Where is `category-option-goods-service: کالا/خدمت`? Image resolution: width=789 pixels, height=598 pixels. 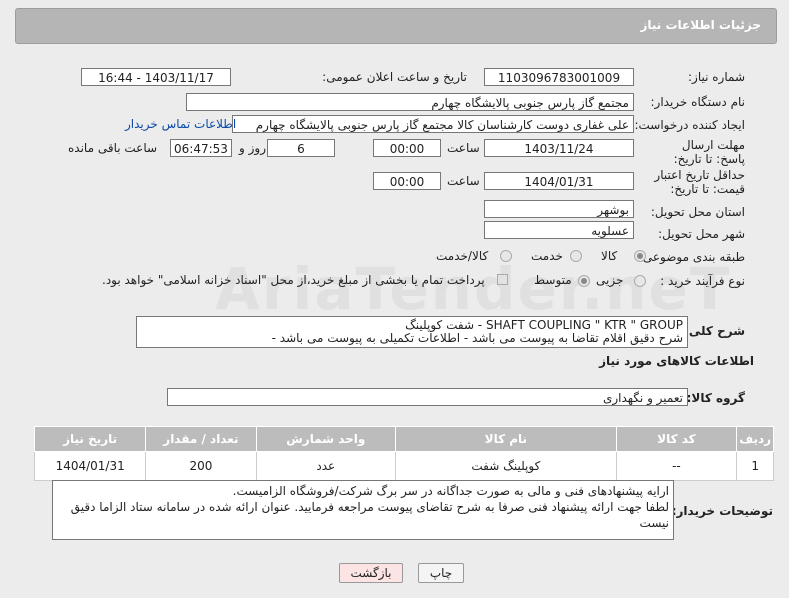 category-option-goods-service: کالا/خدمت is located at coordinates (462, 256).